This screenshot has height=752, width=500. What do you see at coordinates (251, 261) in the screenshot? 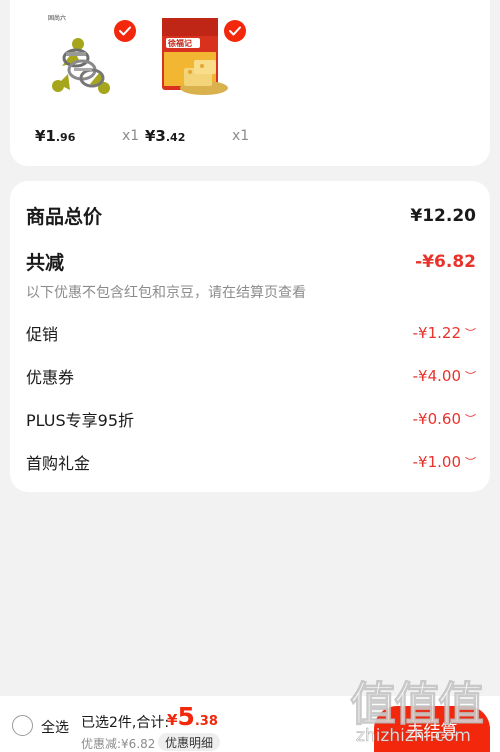
I see `total-reduction-row: 共减 -¥6.82` at bounding box center [251, 261].